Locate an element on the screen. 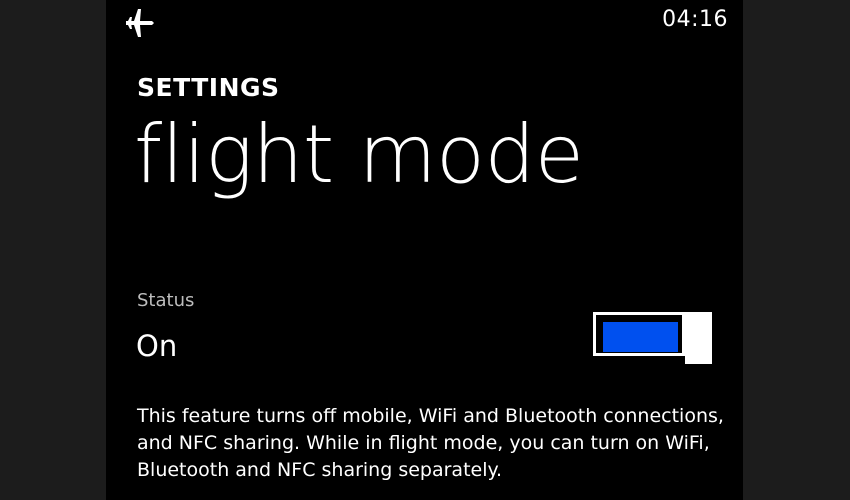 The image size is (850, 500). section-label: SETTINGS is located at coordinates (208, 87).